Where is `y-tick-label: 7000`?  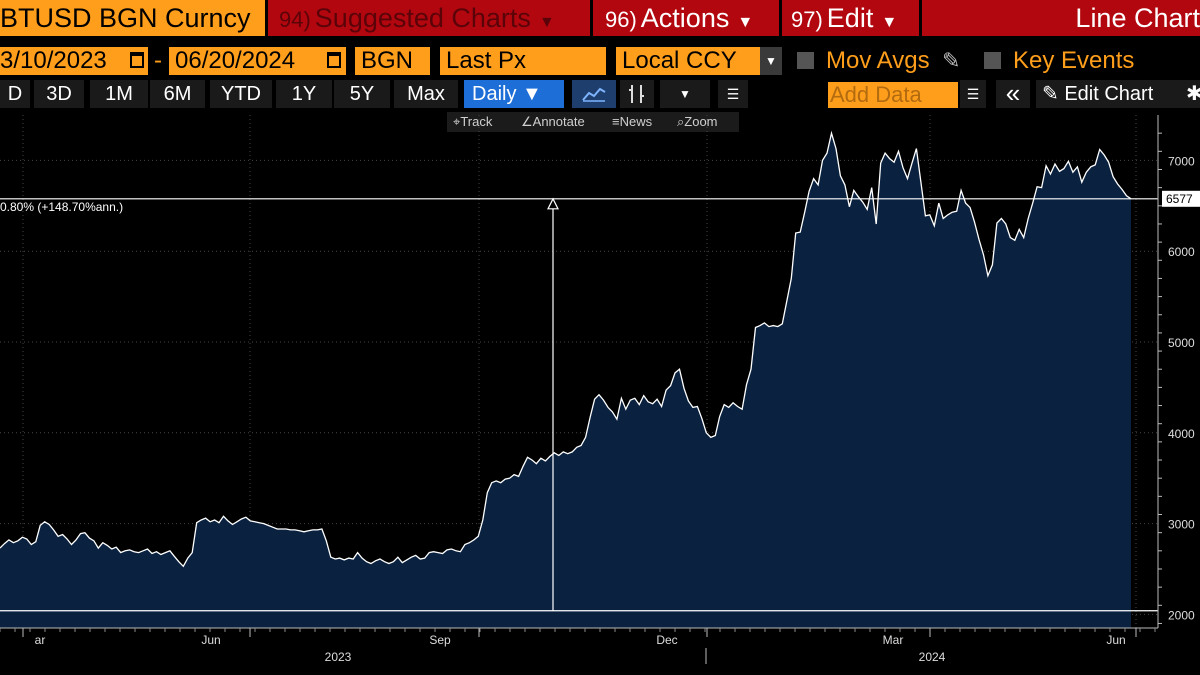
y-tick-label: 7000 is located at coordinates (1181, 161).